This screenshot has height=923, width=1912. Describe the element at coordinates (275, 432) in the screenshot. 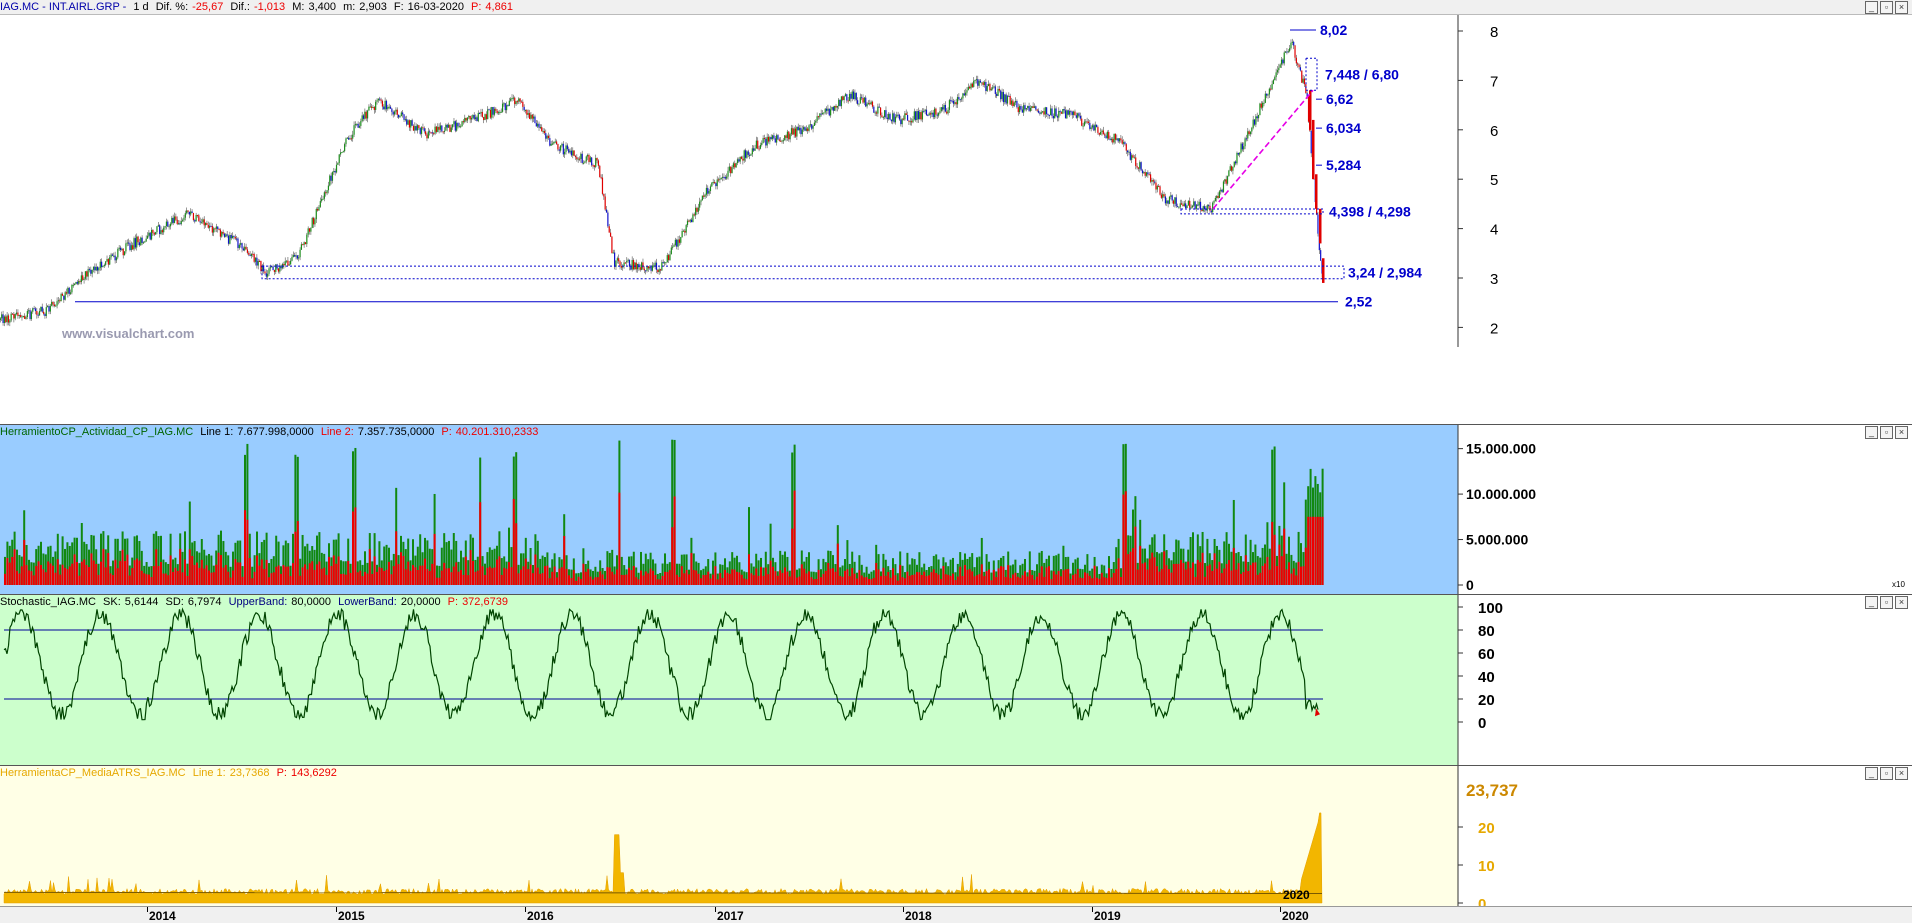

I see `activity-line1-value: 7.677.998,0000` at that location.